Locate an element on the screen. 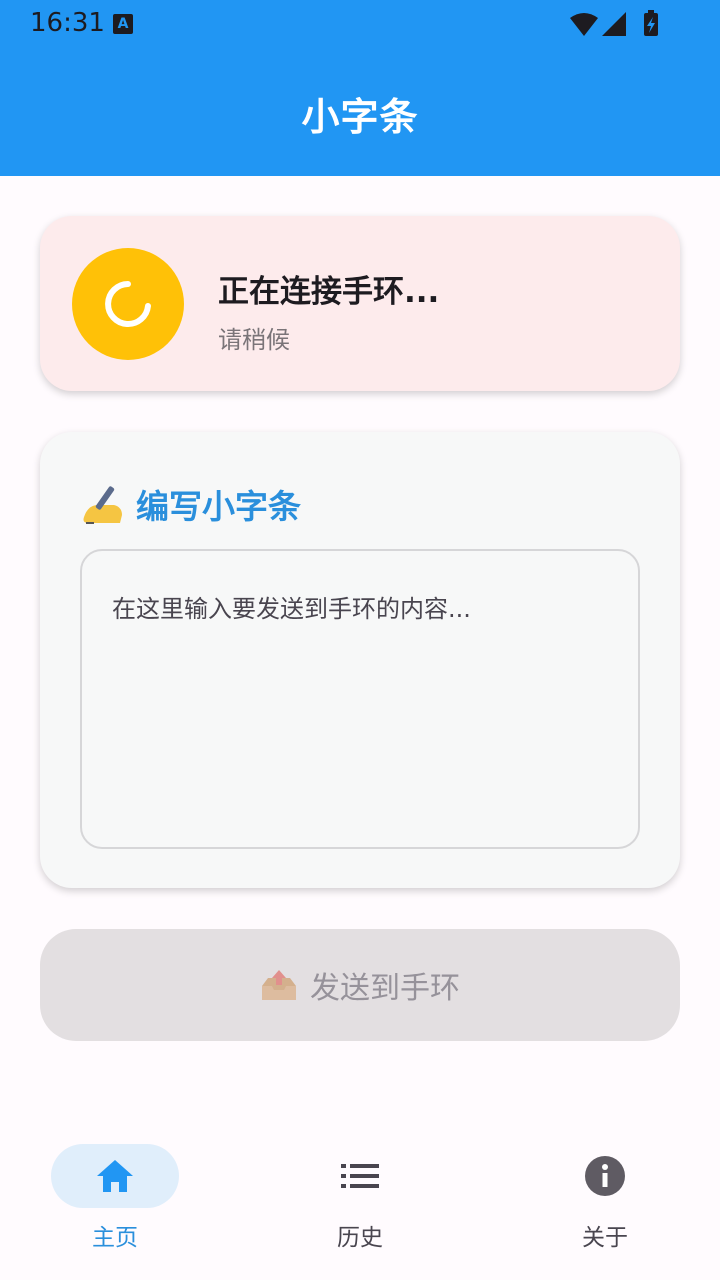 The image size is (720, 1280). nav-item-home: 主页 is located at coordinates (115, 1199).